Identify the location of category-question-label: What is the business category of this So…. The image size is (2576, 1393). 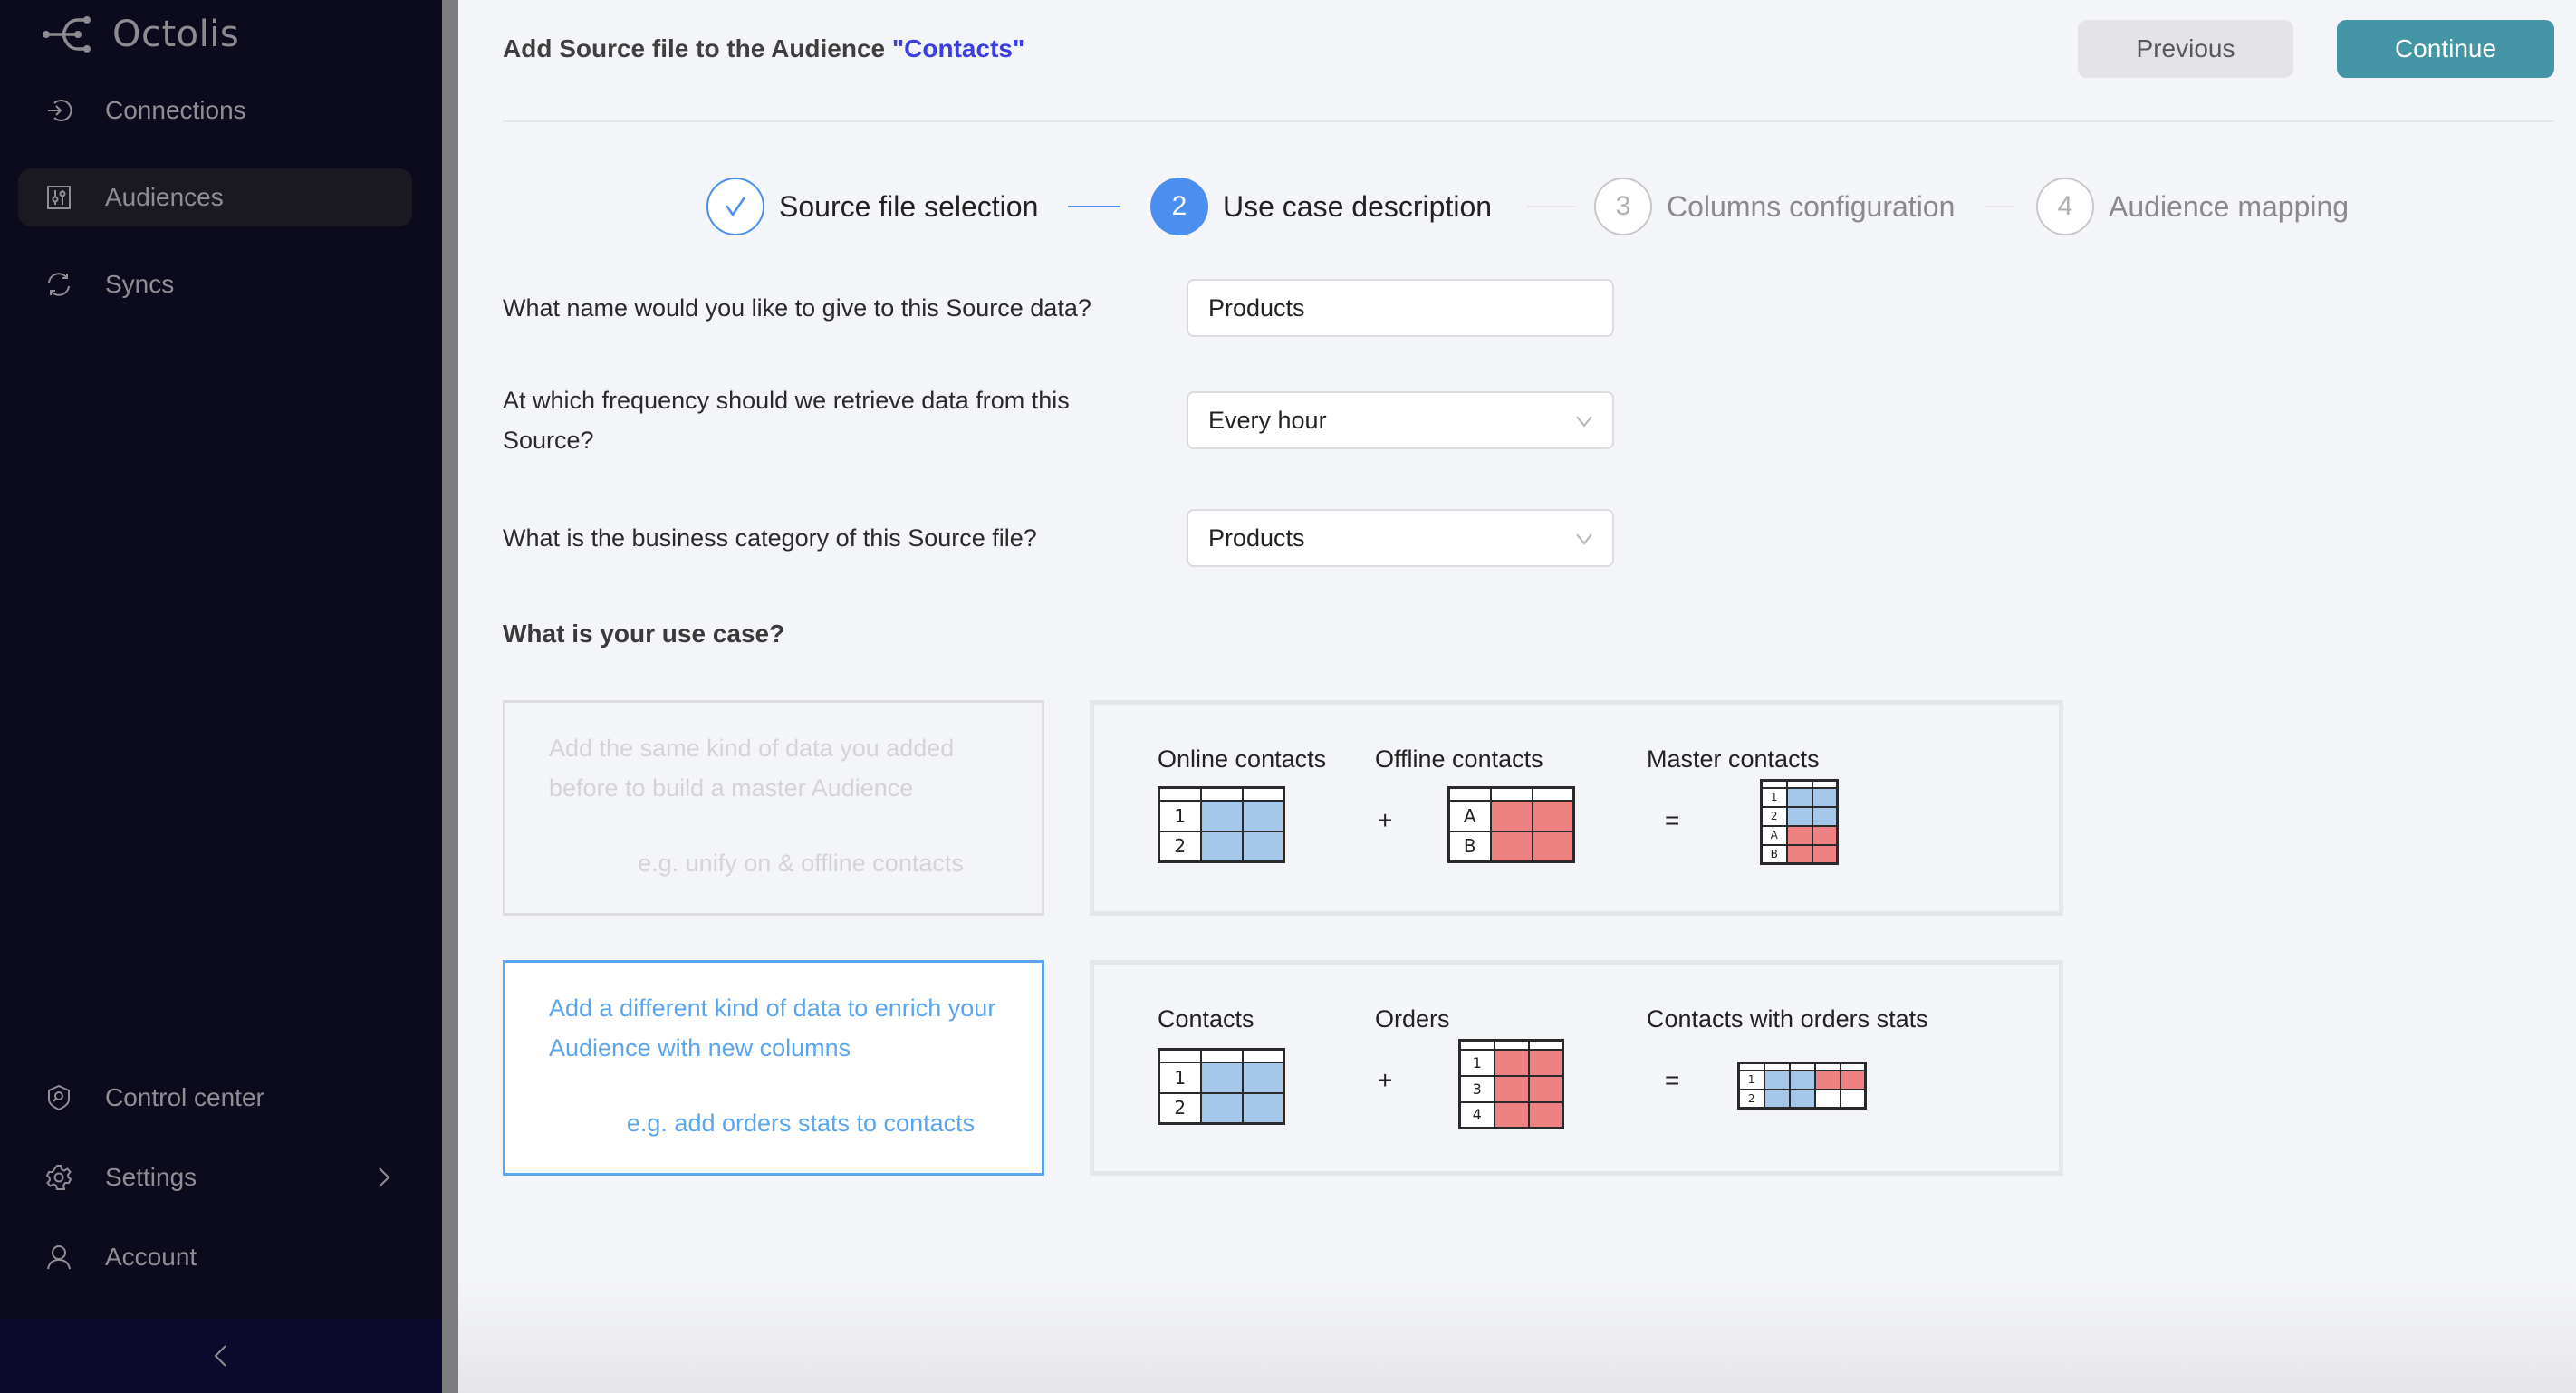
(770, 538).